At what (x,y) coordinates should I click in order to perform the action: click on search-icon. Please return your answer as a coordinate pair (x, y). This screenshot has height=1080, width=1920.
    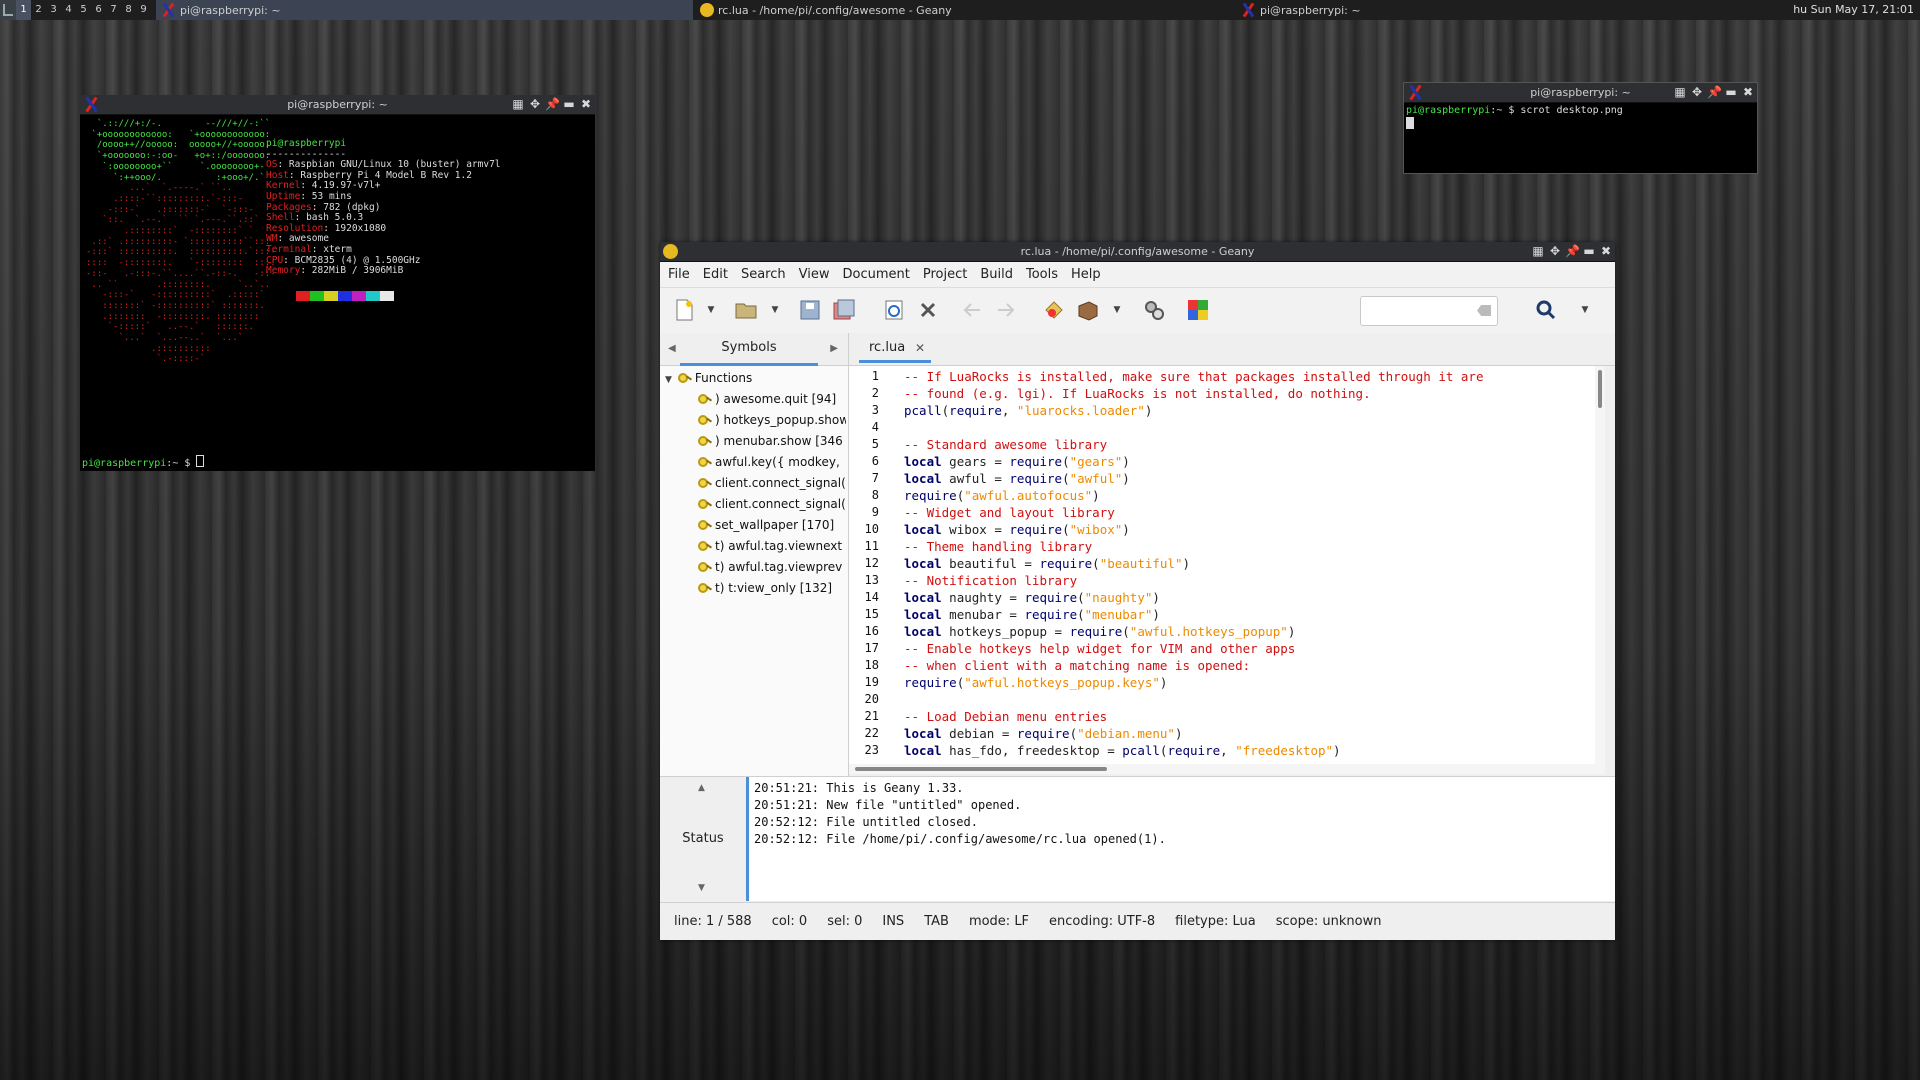
    Looking at the image, I should click on (1546, 310).